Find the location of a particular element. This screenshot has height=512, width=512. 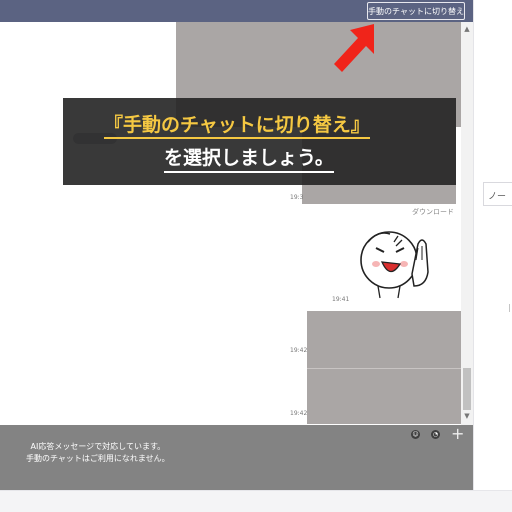

scroll-down-arrow: ▼ is located at coordinates (467, 416).